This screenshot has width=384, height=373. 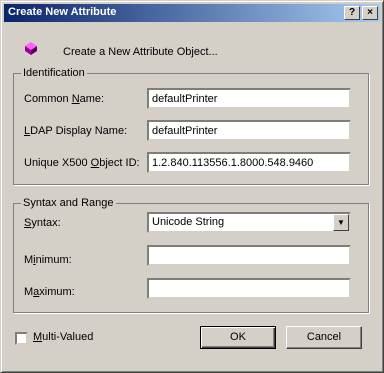 I want to click on close-button: ×, so click(x=370, y=13).